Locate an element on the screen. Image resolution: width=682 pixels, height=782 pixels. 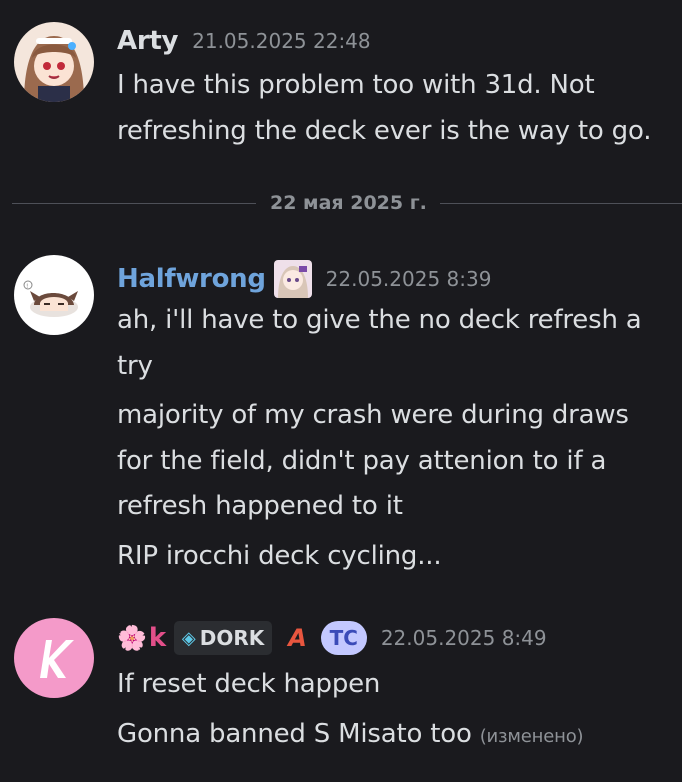
divider-line-right is located at coordinates (561, 203).